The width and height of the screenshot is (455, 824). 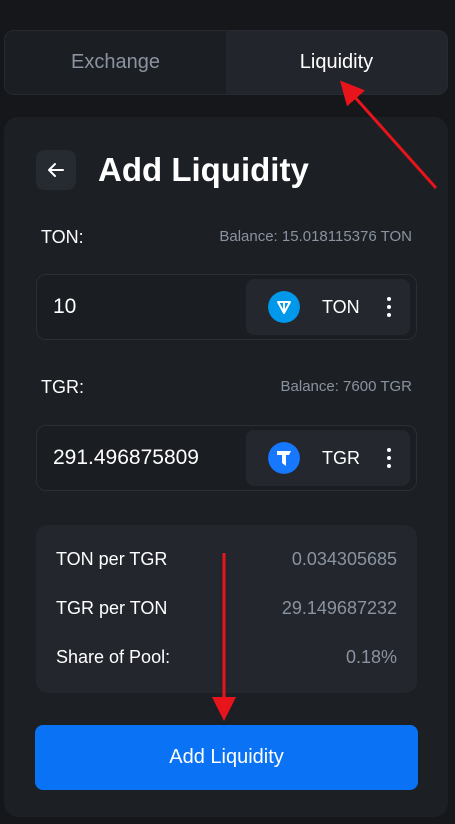 I want to click on token-a-symbol: TON, so click(x=341, y=307).